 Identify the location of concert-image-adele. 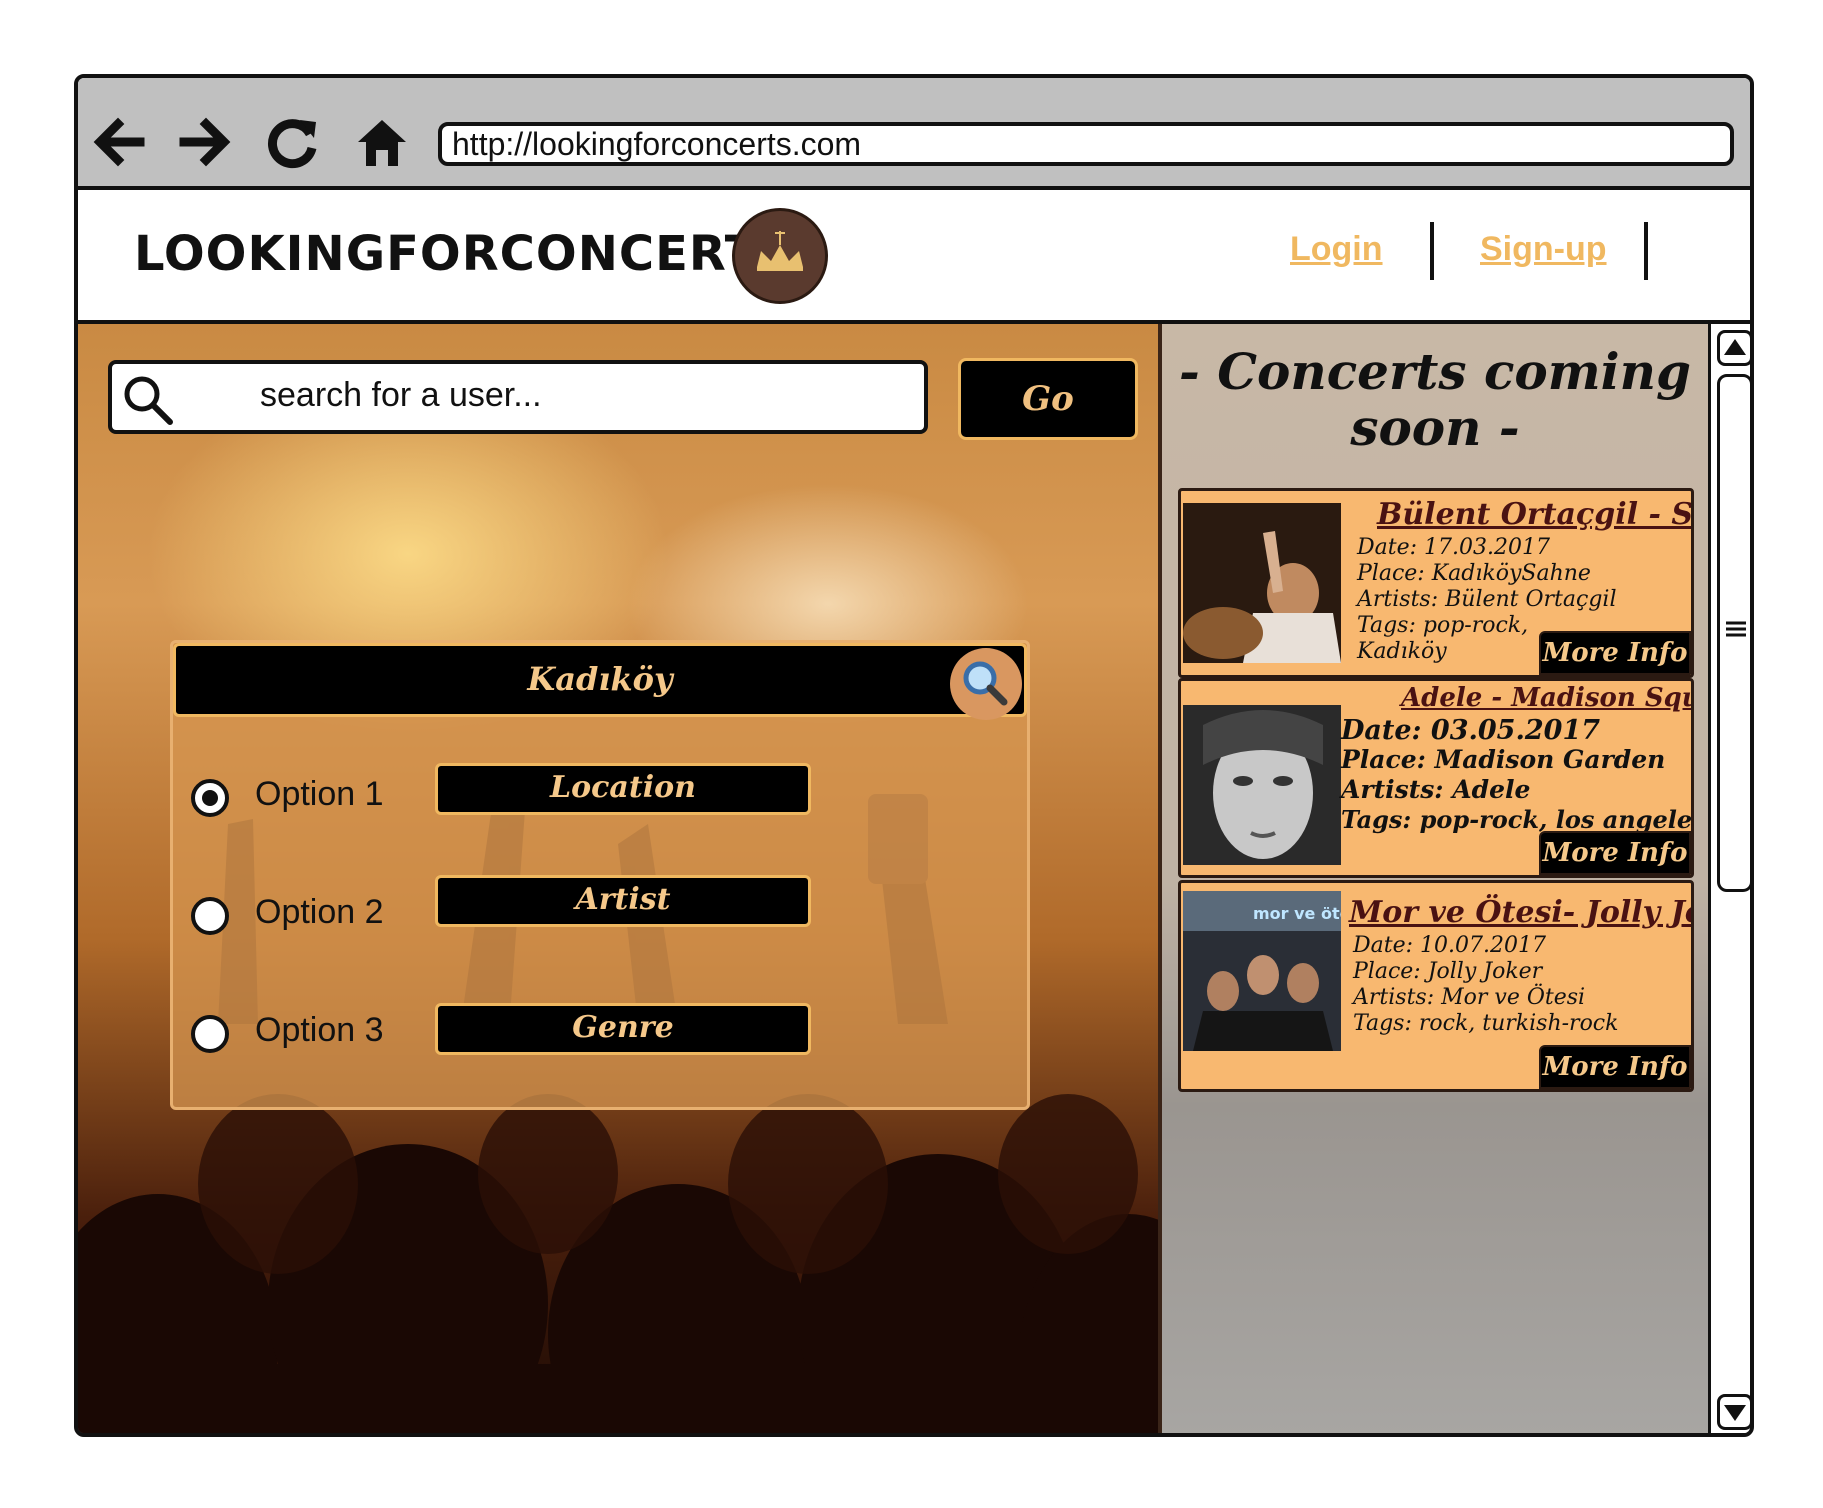
(1262, 785).